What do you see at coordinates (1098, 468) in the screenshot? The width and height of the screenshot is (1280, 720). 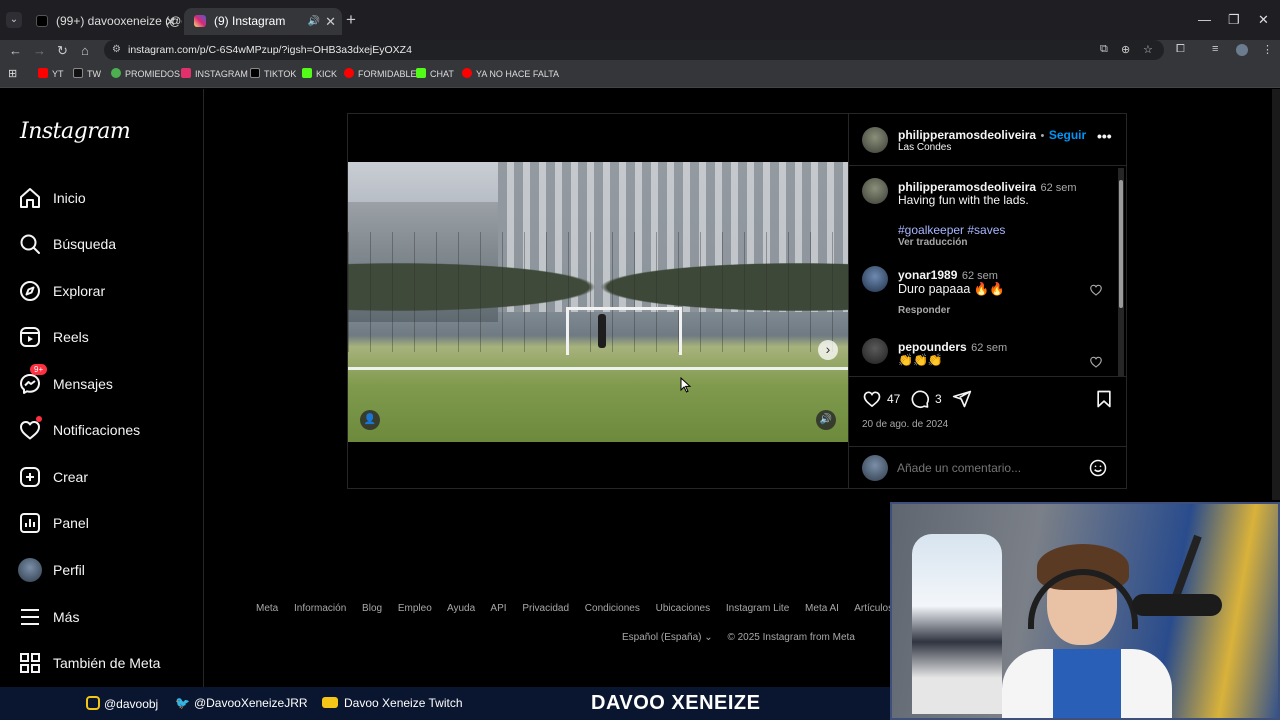 I see `emoji-icon` at bounding box center [1098, 468].